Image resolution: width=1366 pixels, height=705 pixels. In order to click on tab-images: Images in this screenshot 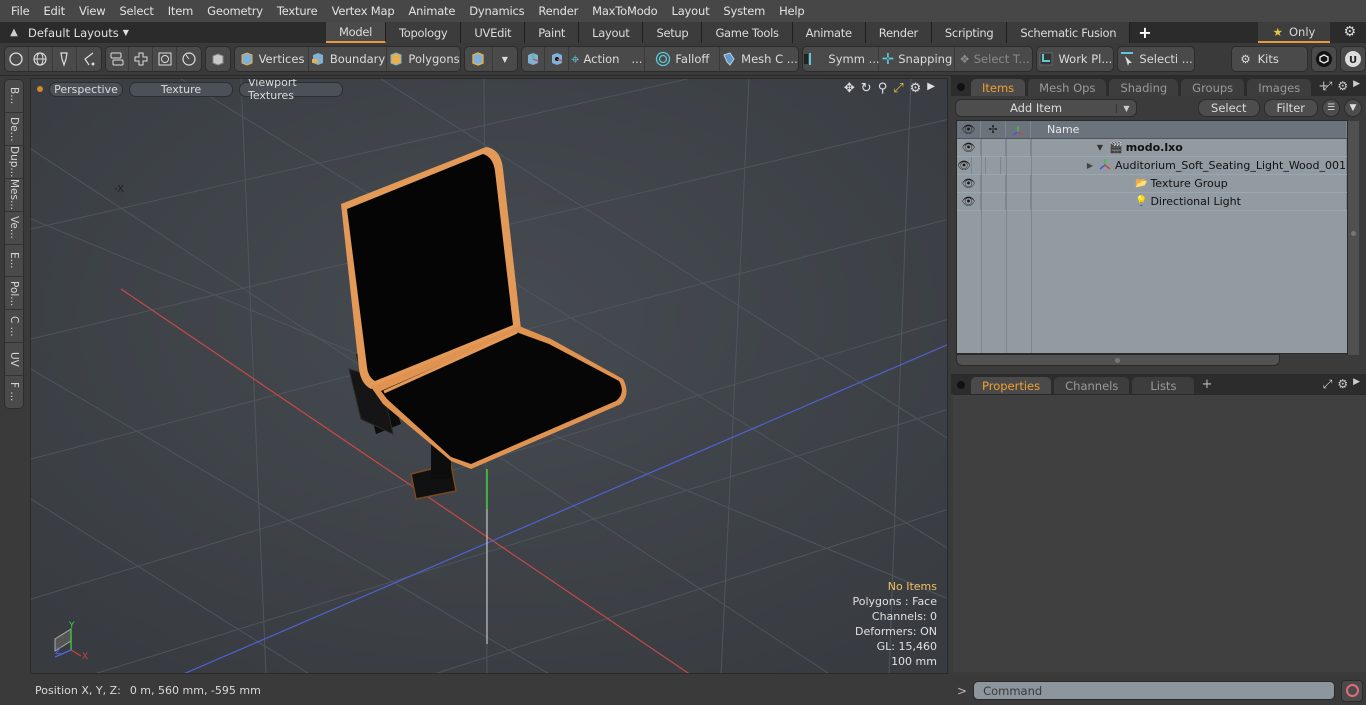, I will do `click(1279, 87)`.